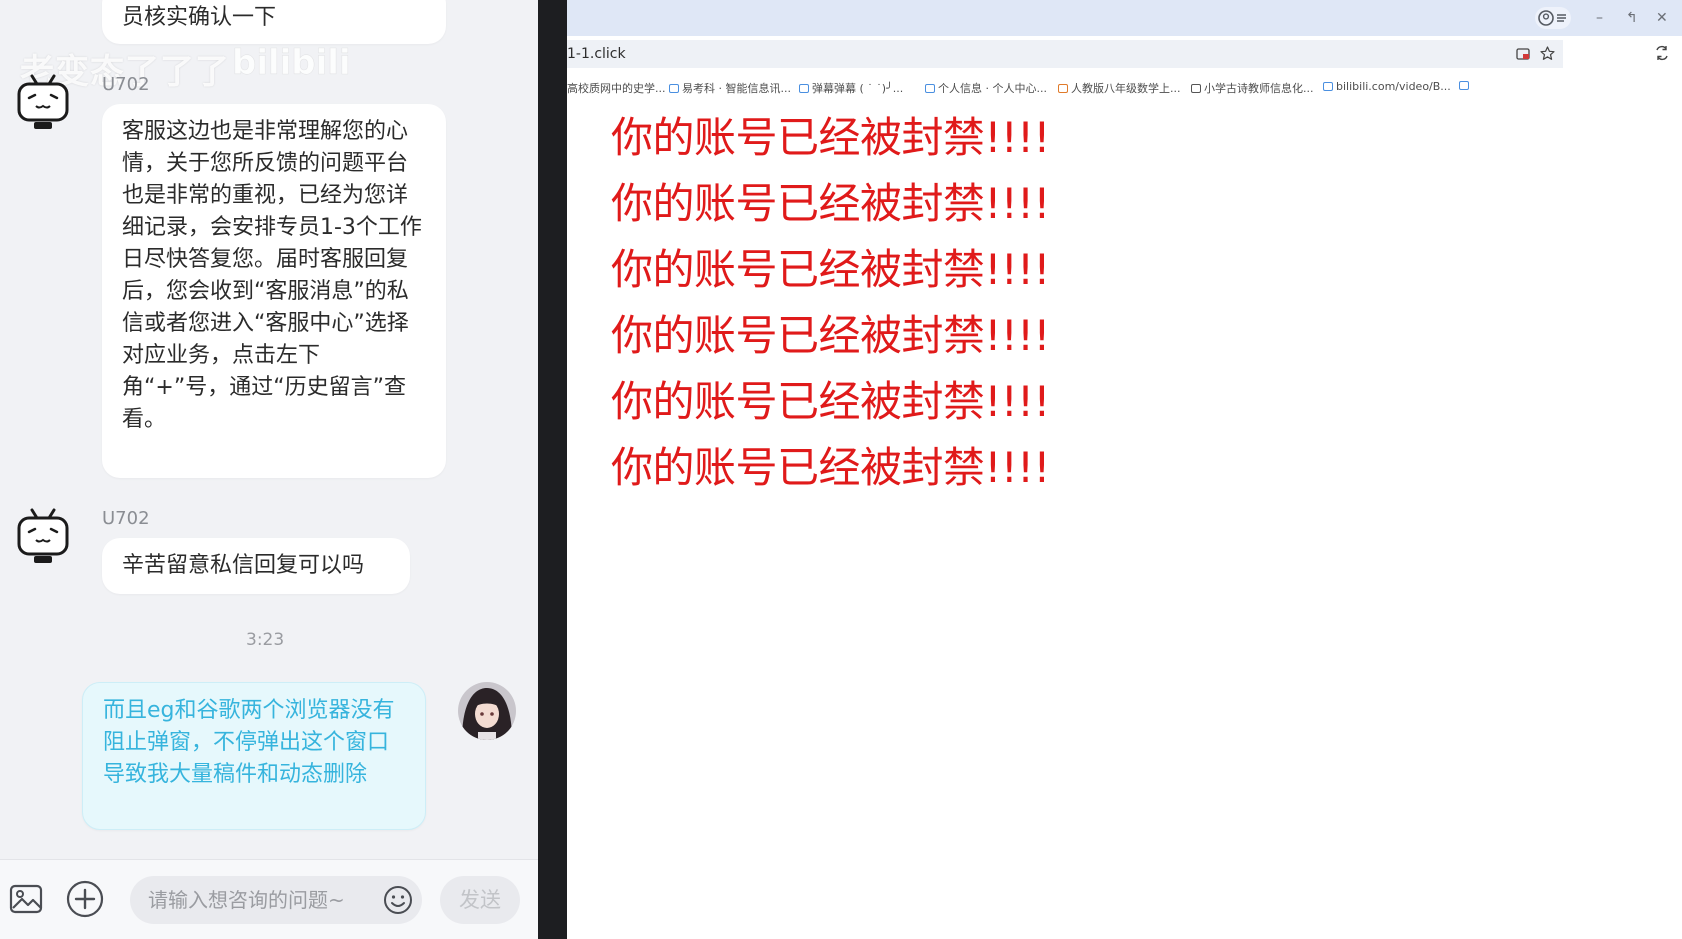  I want to click on url-text: 1-1.click, so click(596, 54).